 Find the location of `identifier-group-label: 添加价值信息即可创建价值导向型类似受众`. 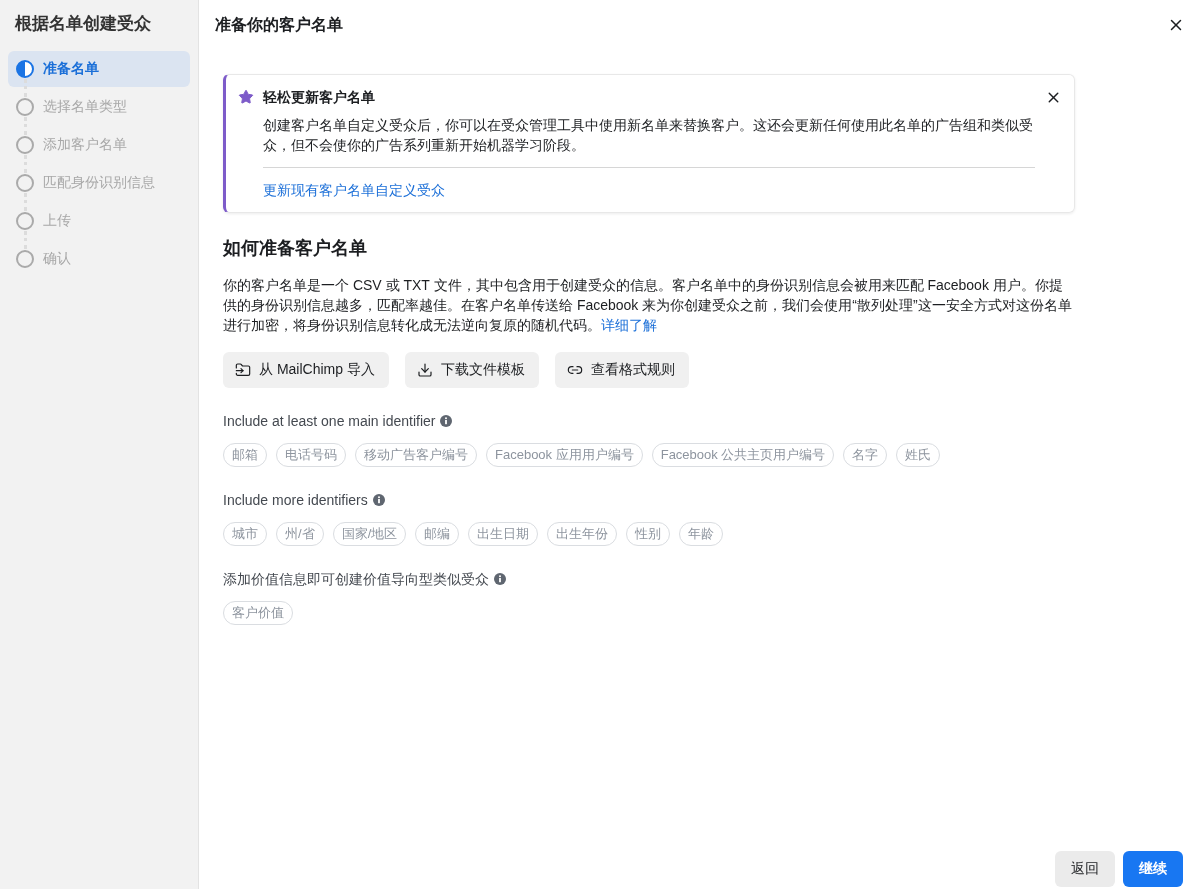

identifier-group-label: 添加价值信息即可创建价值导向型类似受众 is located at coordinates (356, 579).